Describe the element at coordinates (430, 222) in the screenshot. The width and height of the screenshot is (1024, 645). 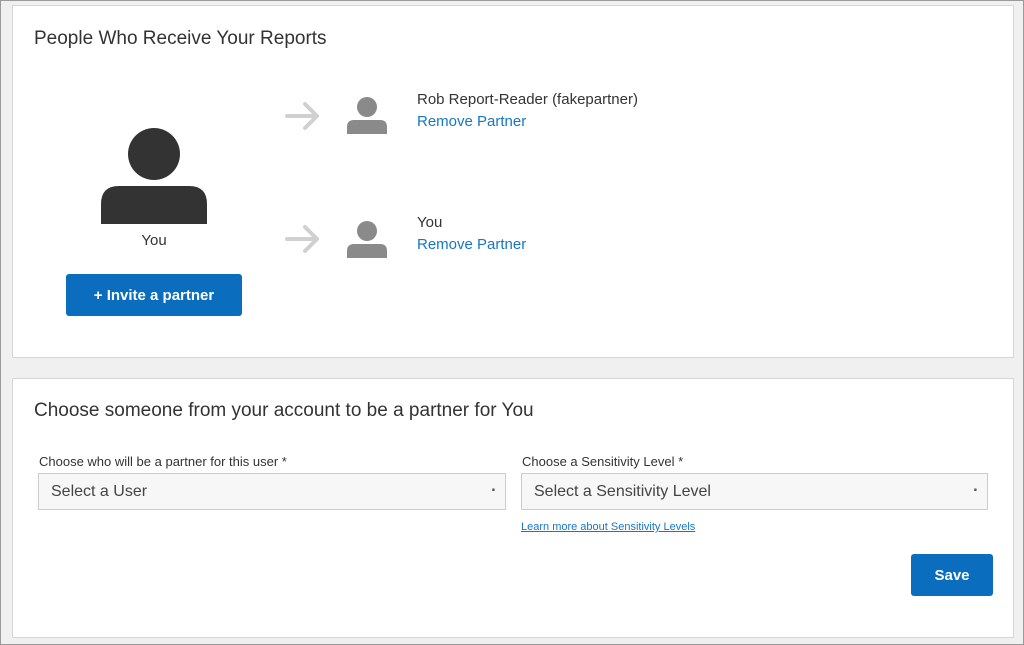
I see `partner-name: You` at that location.